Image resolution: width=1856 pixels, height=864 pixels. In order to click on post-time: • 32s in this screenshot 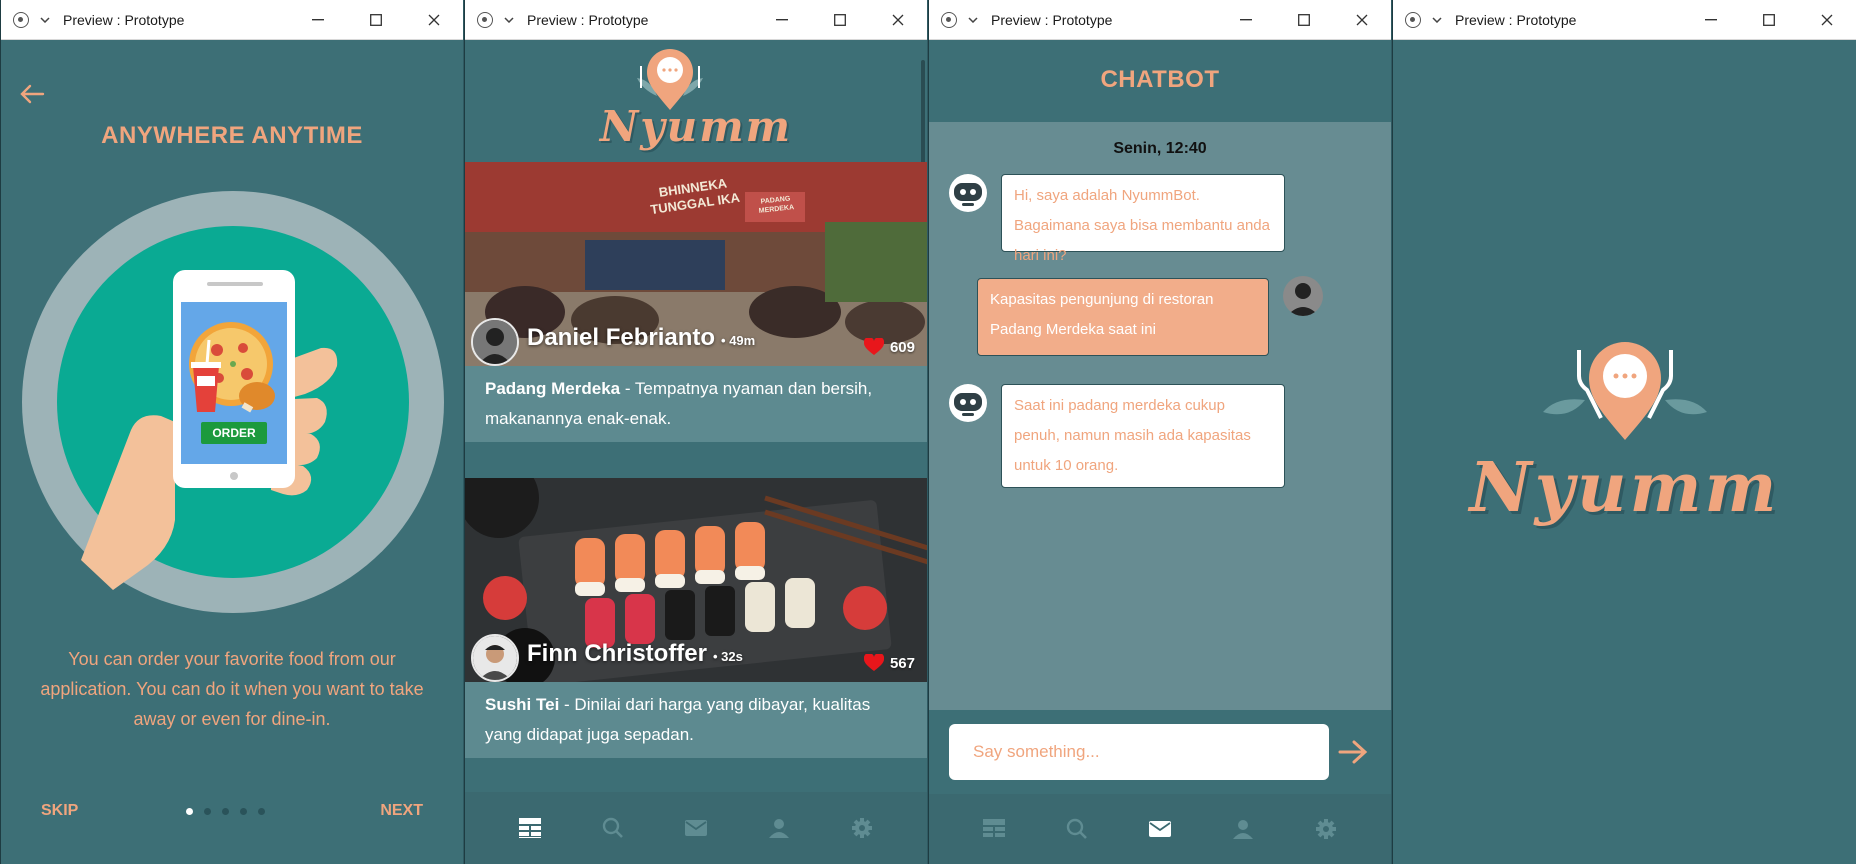, I will do `click(728, 656)`.